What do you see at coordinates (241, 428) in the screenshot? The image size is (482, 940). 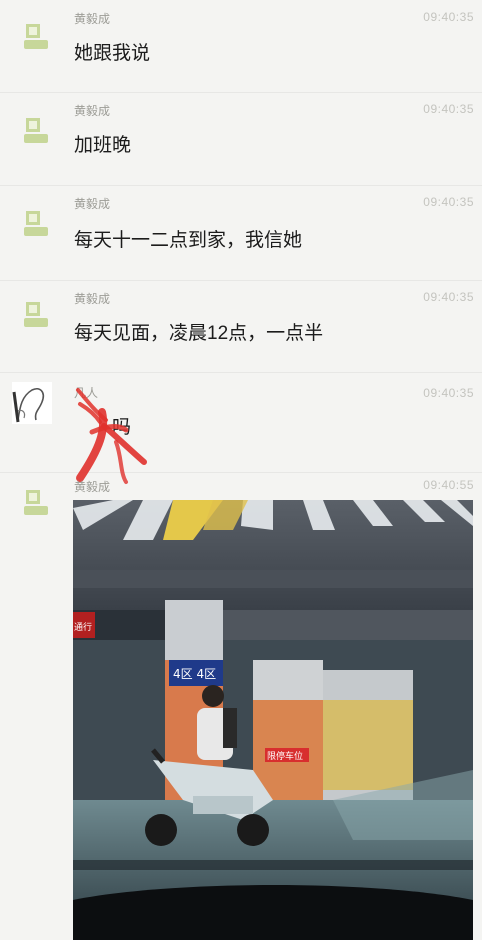 I see `chat-message: 凡人 09:40:35 吗` at bounding box center [241, 428].